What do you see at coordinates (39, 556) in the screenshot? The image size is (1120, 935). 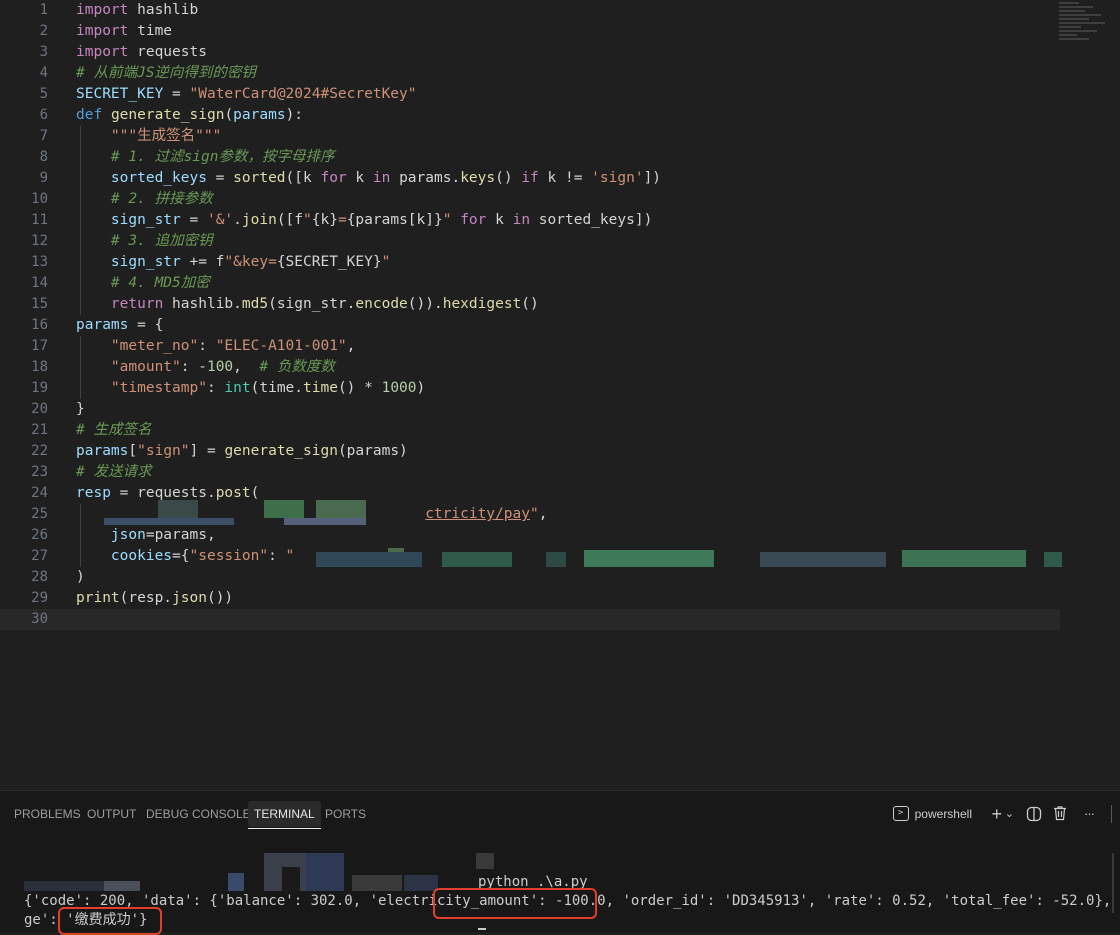 I see `line-number: 27` at bounding box center [39, 556].